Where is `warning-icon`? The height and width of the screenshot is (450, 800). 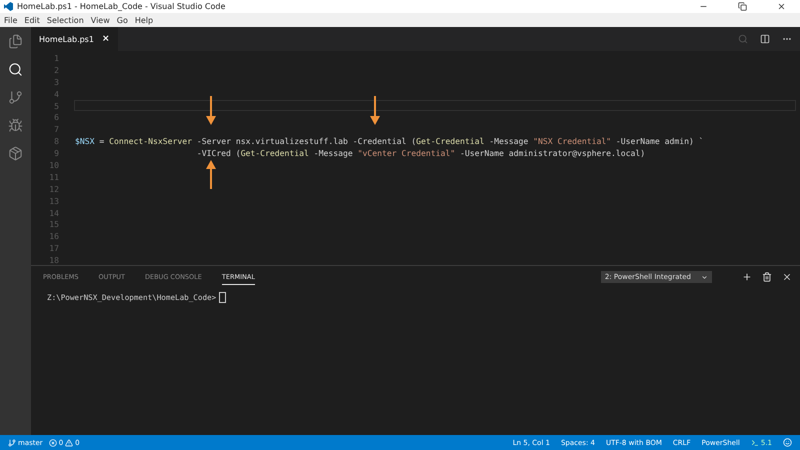 warning-icon is located at coordinates (69, 442).